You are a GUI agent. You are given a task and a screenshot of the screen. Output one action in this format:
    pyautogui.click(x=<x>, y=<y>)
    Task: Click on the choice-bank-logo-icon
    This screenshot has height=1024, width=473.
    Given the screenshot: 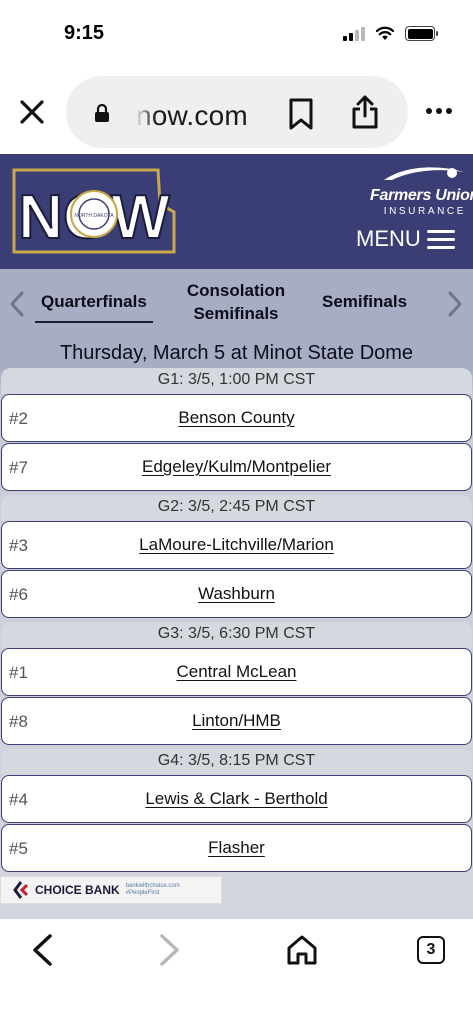 What is the action you would take?
    pyautogui.click(x=21, y=890)
    